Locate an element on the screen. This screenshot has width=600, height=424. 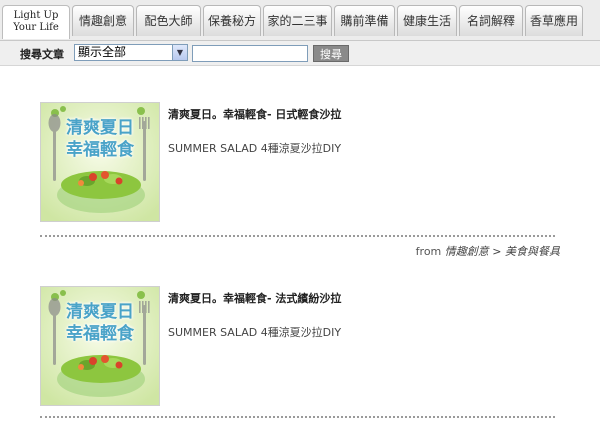
tab-item: 香草應用 is located at coordinates (554, 20).